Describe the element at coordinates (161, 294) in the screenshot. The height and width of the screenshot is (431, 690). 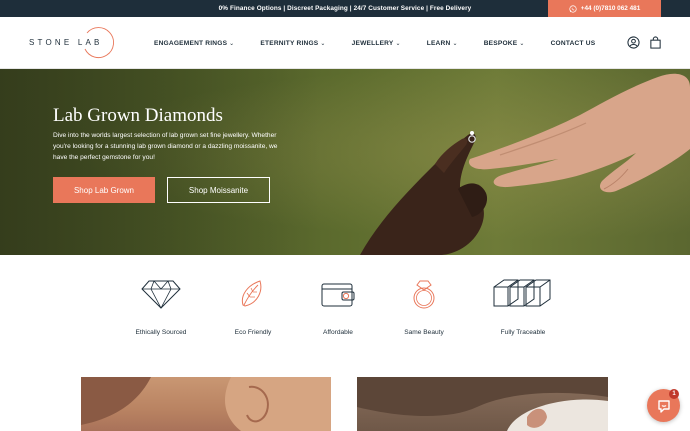
I see `diamond-icon` at that location.